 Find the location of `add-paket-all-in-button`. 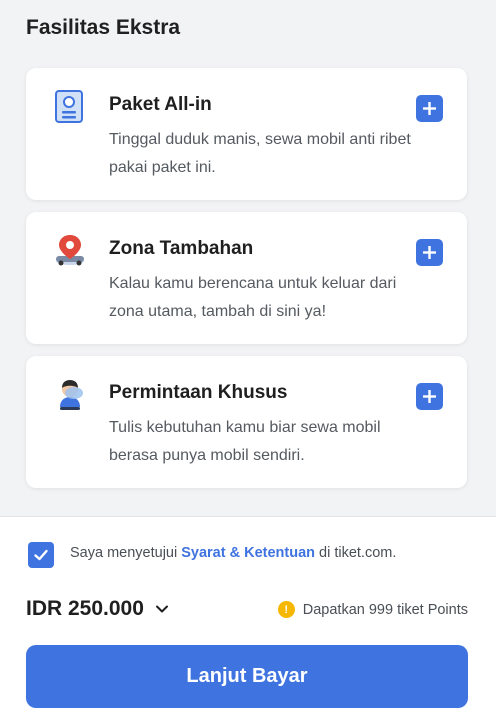

add-paket-all-in-button is located at coordinates (429, 108).